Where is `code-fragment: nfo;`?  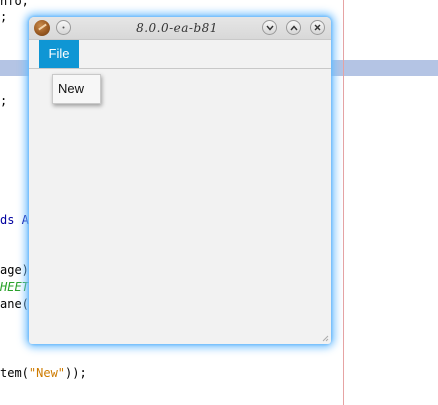 code-fragment: nfo; is located at coordinates (14, 4).